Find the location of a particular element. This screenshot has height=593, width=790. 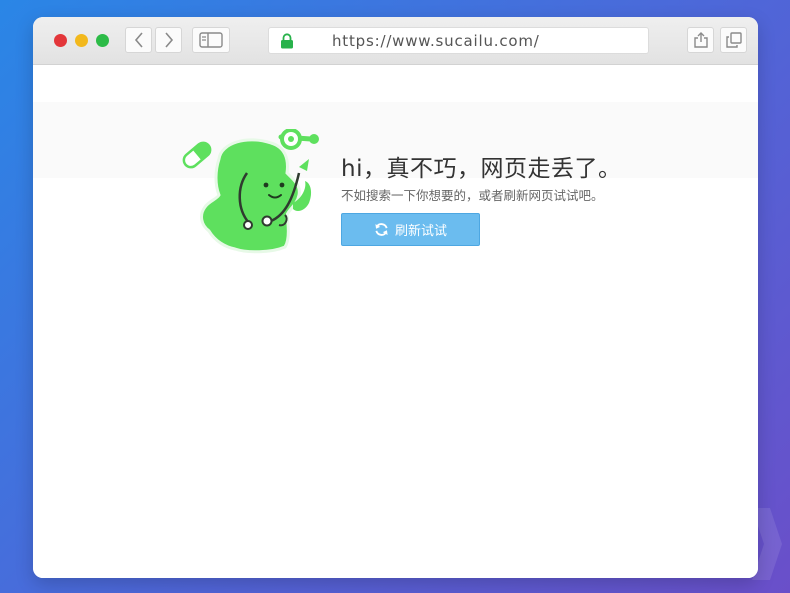

sidebar-button is located at coordinates (211, 40).